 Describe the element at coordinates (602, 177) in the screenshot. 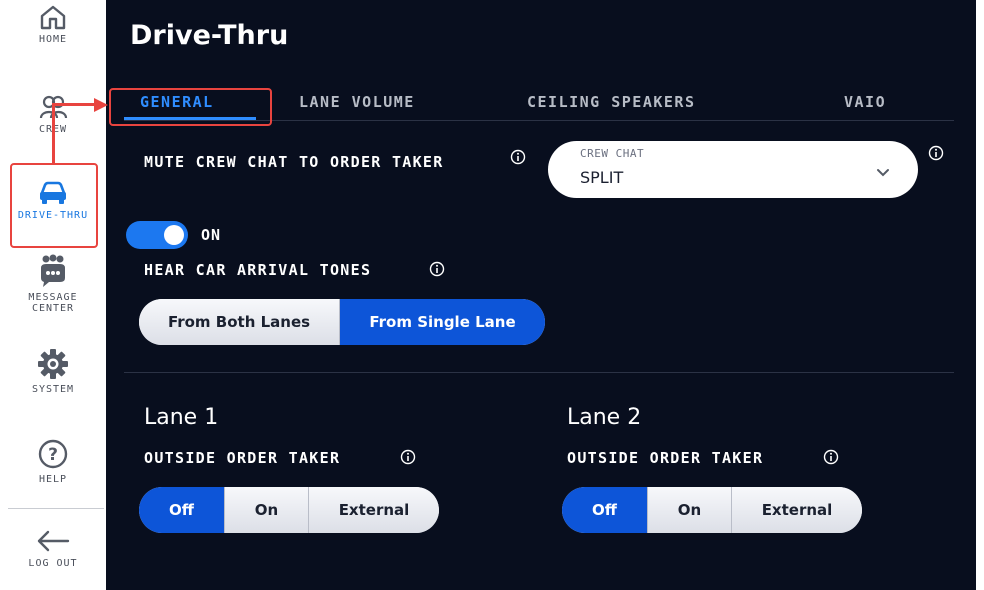

I see `crew-chat-dropdown-value: SPLIT` at that location.